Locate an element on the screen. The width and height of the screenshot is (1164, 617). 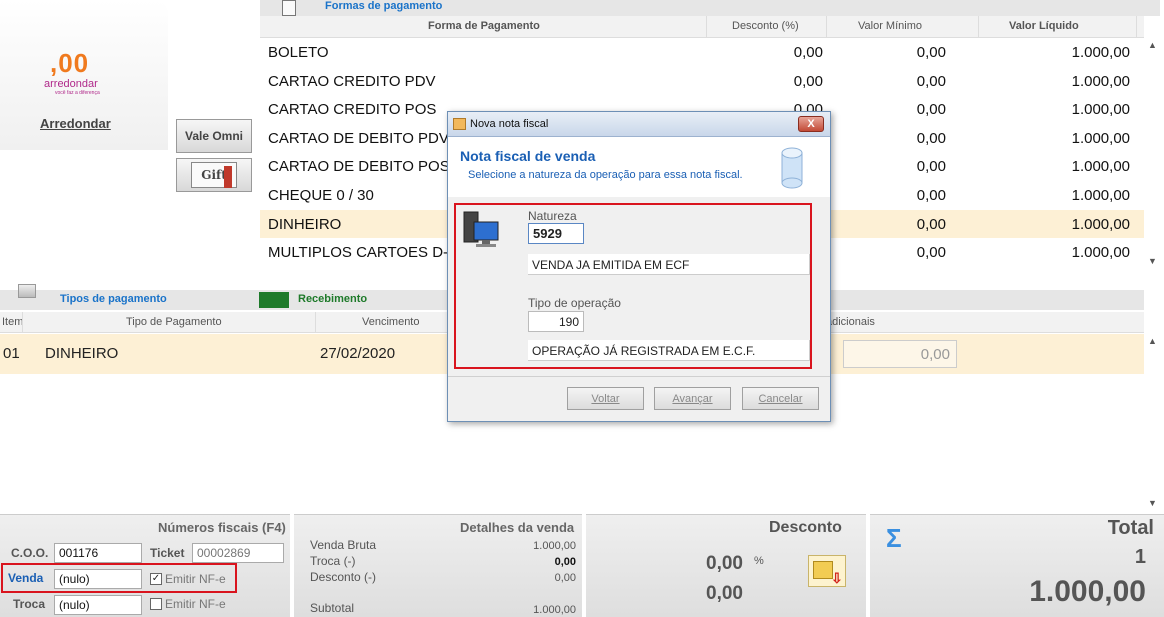
recebimento-label: Recebimento is located at coordinates (332, 299).